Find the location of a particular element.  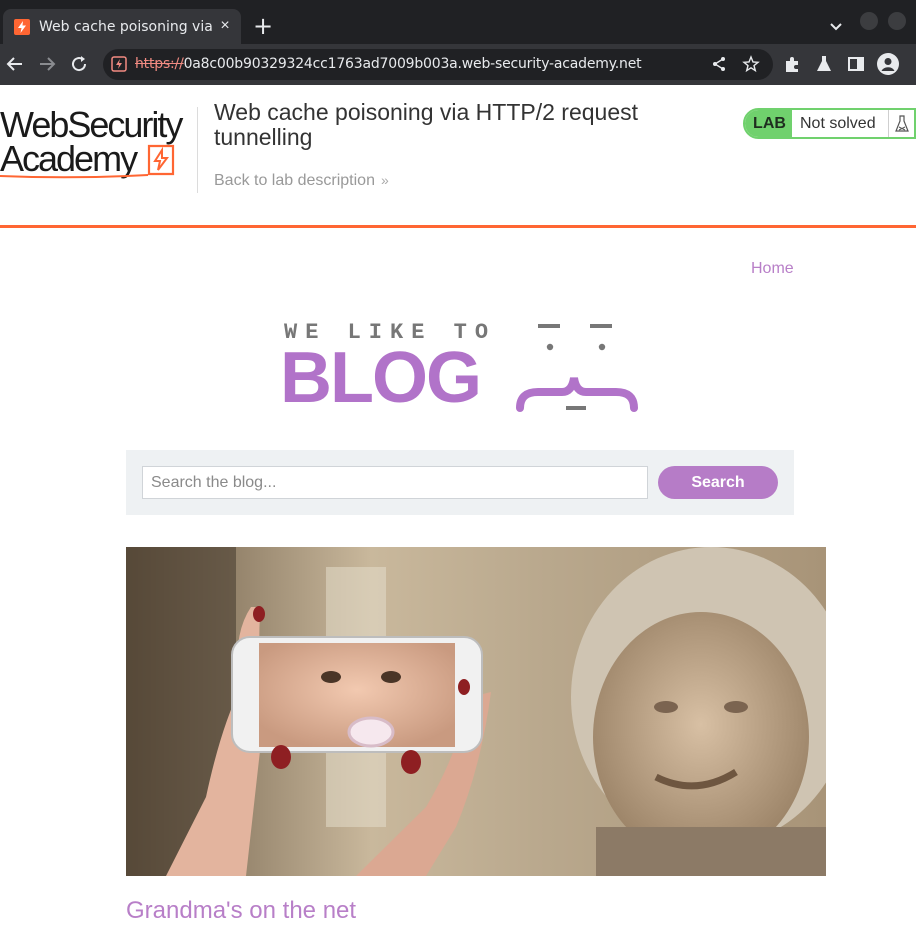

forward-arrow-icon is located at coordinates (47, 64).